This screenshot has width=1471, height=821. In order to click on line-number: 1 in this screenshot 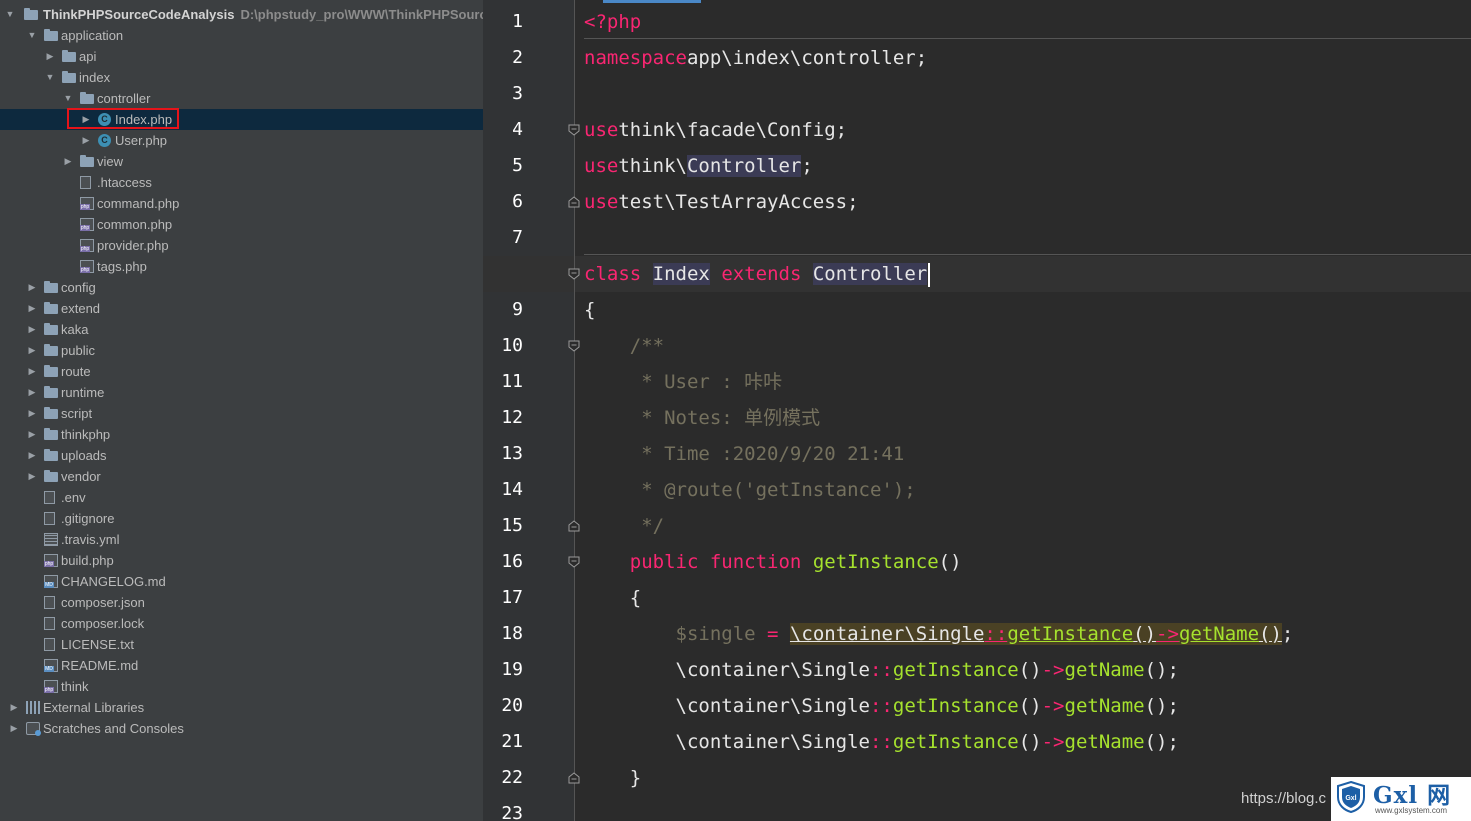, I will do `click(517, 21)`.